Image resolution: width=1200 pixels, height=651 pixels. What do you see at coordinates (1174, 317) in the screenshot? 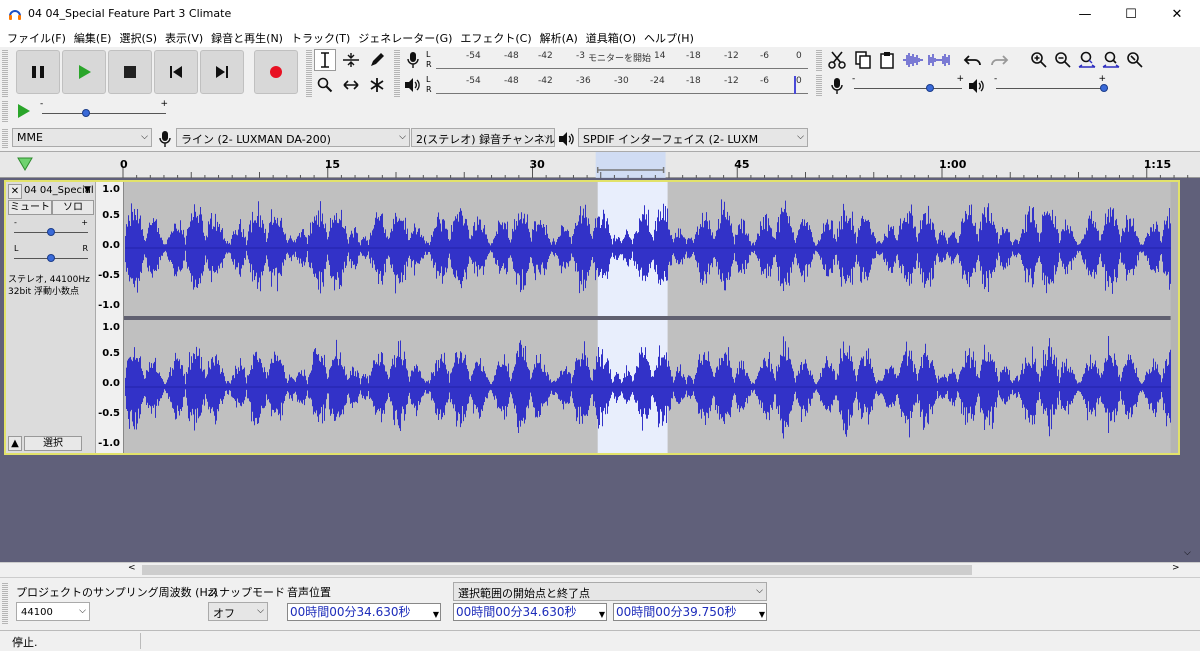
I see `after-audio-area` at bounding box center [1174, 317].